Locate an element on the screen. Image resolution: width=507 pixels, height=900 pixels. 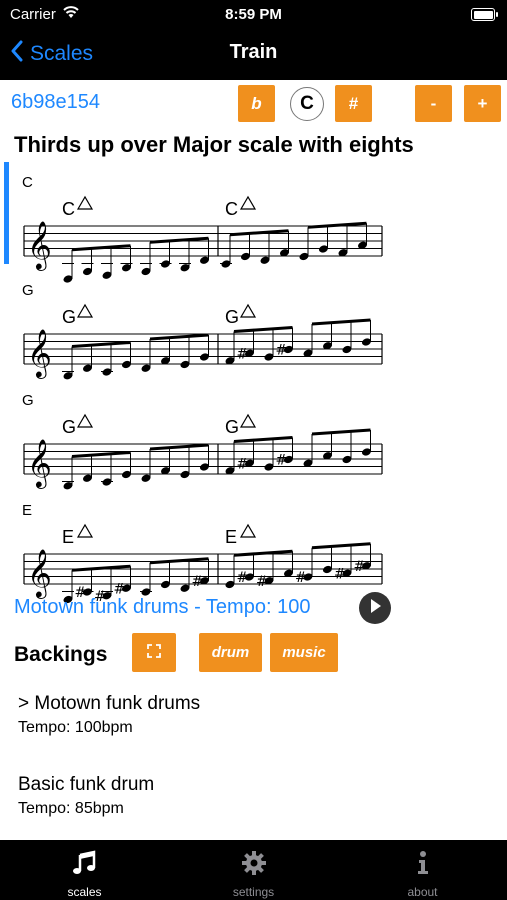
music-notation: C C 𝄞 is located at coordinates (203, 239).